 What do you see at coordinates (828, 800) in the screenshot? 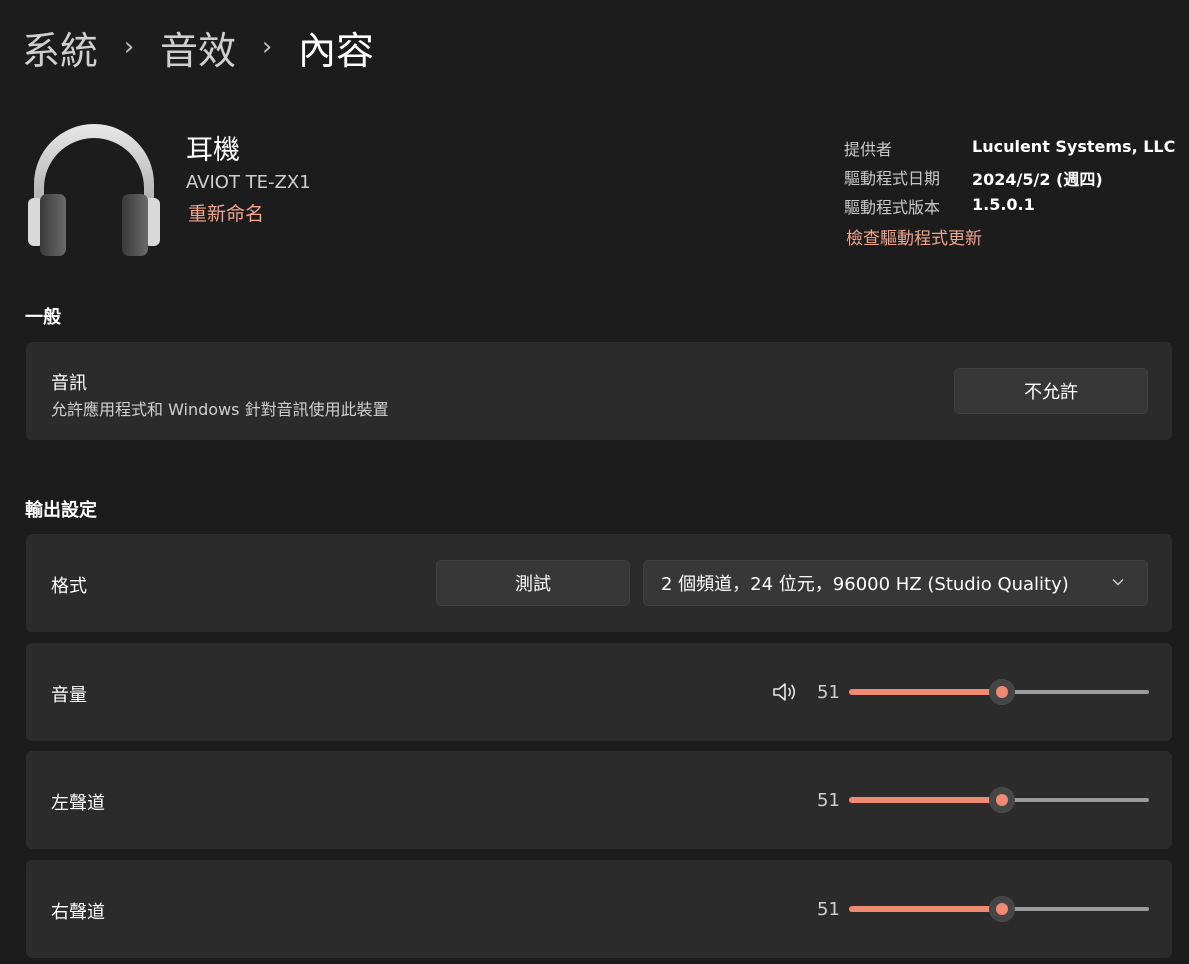
I see `left-channel-value: 51` at bounding box center [828, 800].